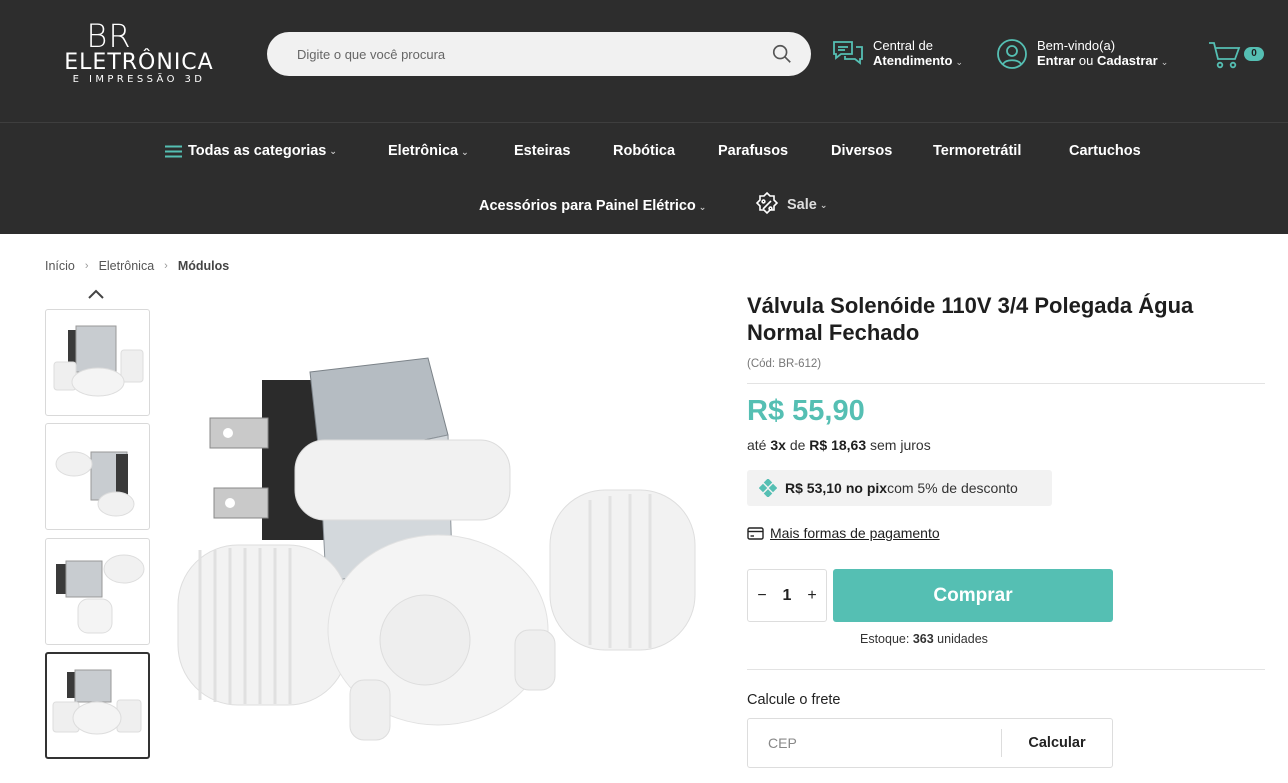 The image size is (1288, 783). Describe the element at coordinates (203, 266) in the screenshot. I see `breadcrumb-current: Módulos` at that location.